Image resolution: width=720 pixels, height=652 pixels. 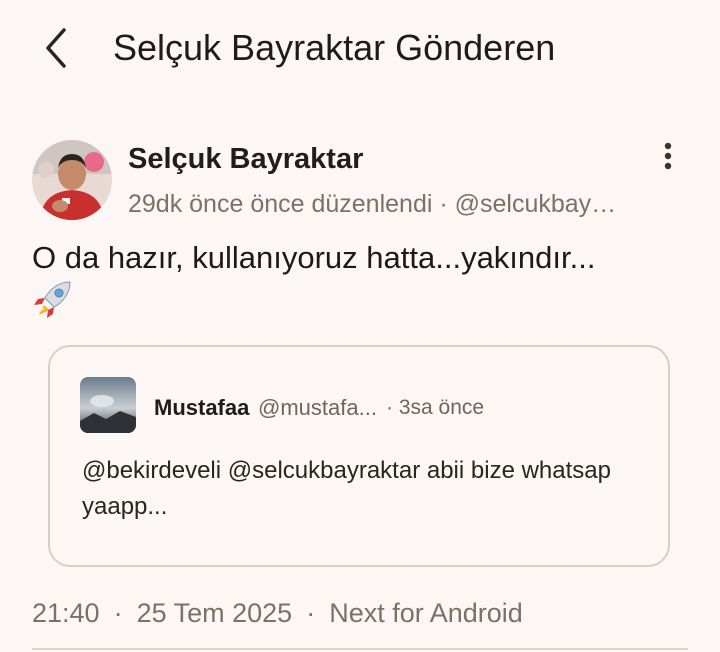 I want to click on app-header: Selçuk Bayraktar Gönderen, so click(x=360, y=48).